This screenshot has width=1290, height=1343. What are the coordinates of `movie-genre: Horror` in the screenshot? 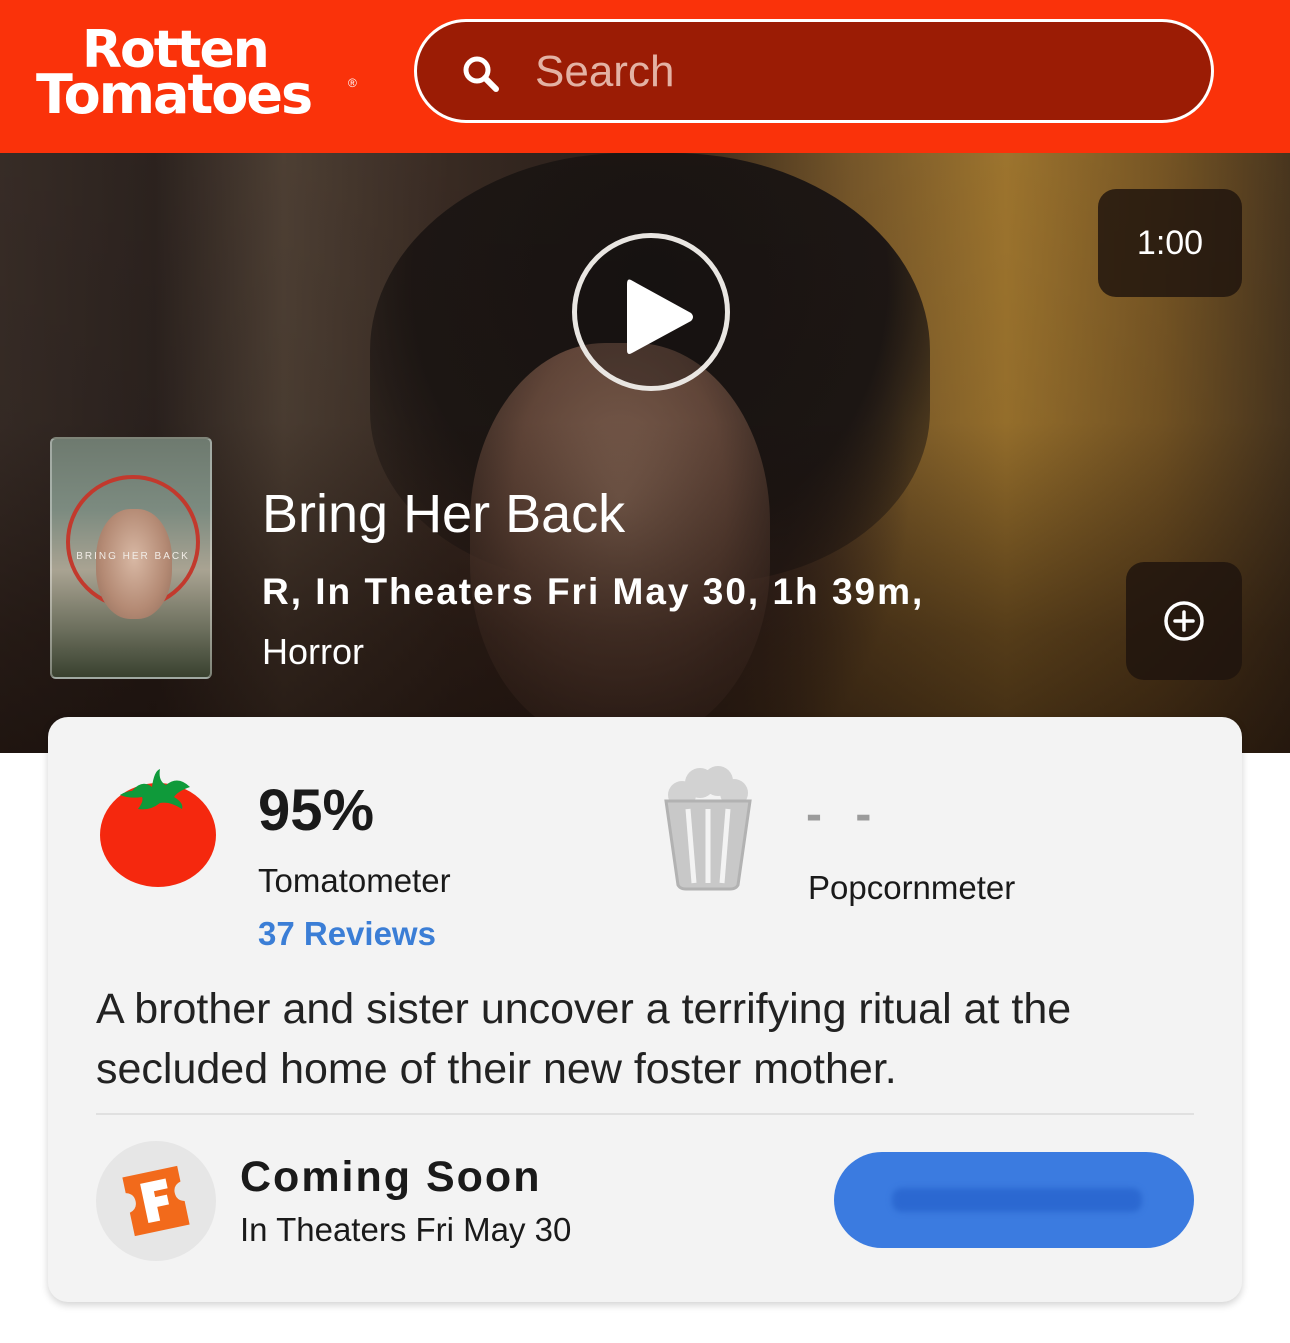 It's located at (313, 651).